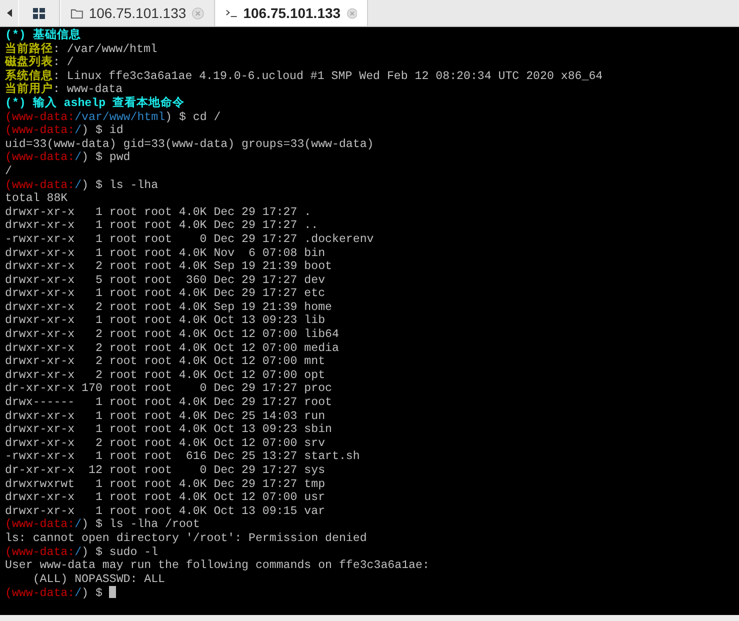  Describe the element at coordinates (168, 403) in the screenshot. I see `output-line: drwx------ 1 root root 4.0K Dec 29 17:27 root` at that location.